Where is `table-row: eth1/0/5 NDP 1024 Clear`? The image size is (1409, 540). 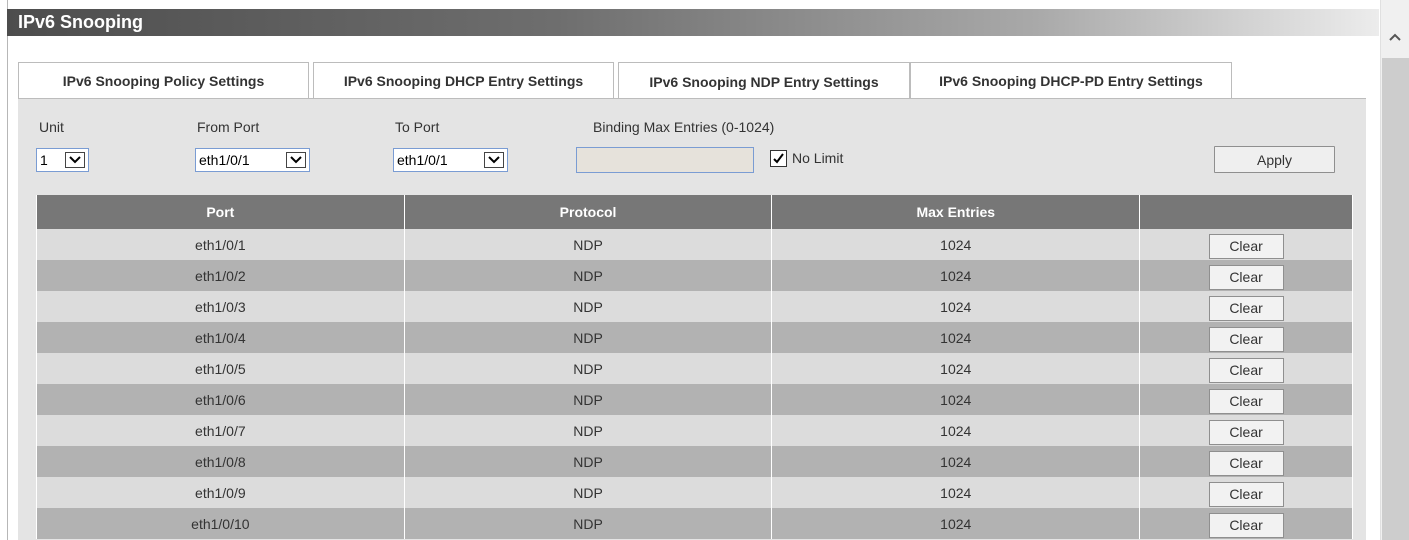
table-row: eth1/0/5 NDP 1024 Clear is located at coordinates (694, 368).